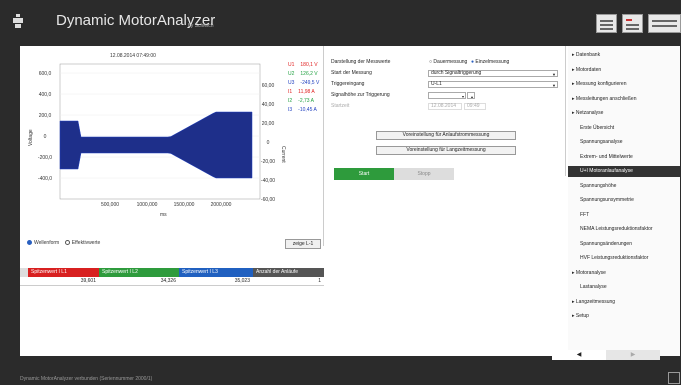  What do you see at coordinates (624, 113) in the screenshot?
I see `sidebar-item: ▸ Netzanalyse` at bounding box center [624, 113].